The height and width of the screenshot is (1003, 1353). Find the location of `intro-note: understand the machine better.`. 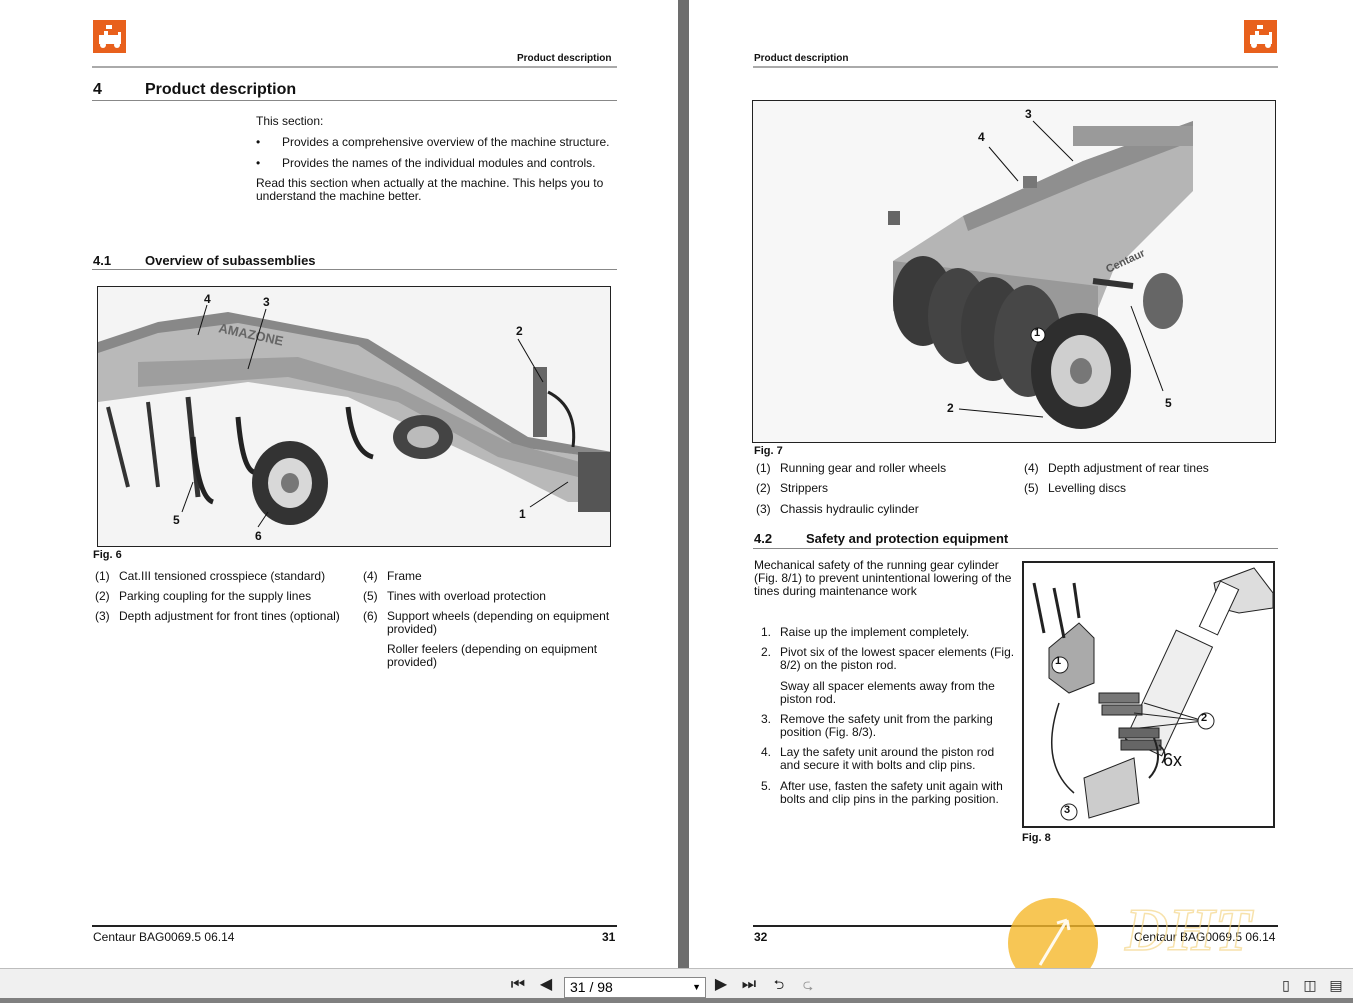

intro-note: understand the machine better. is located at coordinates (339, 196).